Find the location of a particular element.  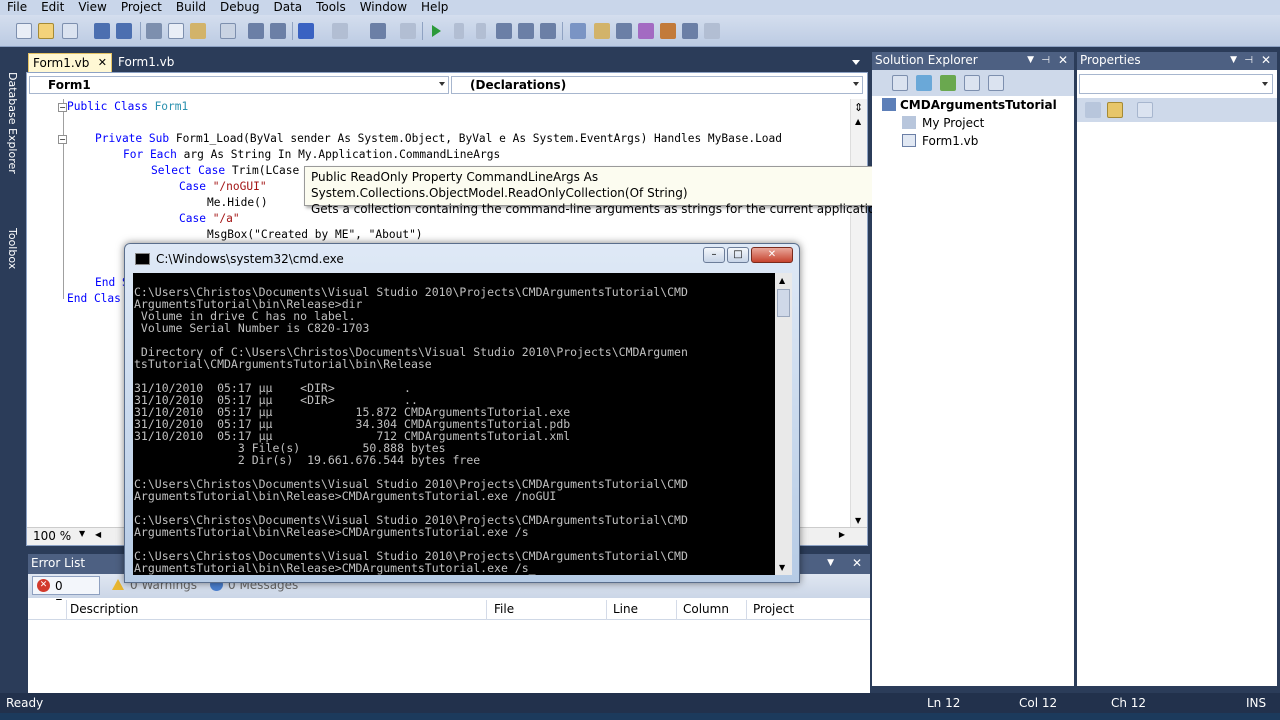

tab-form1-design: Form1.vb [Design] is located at coordinates (169, 70).